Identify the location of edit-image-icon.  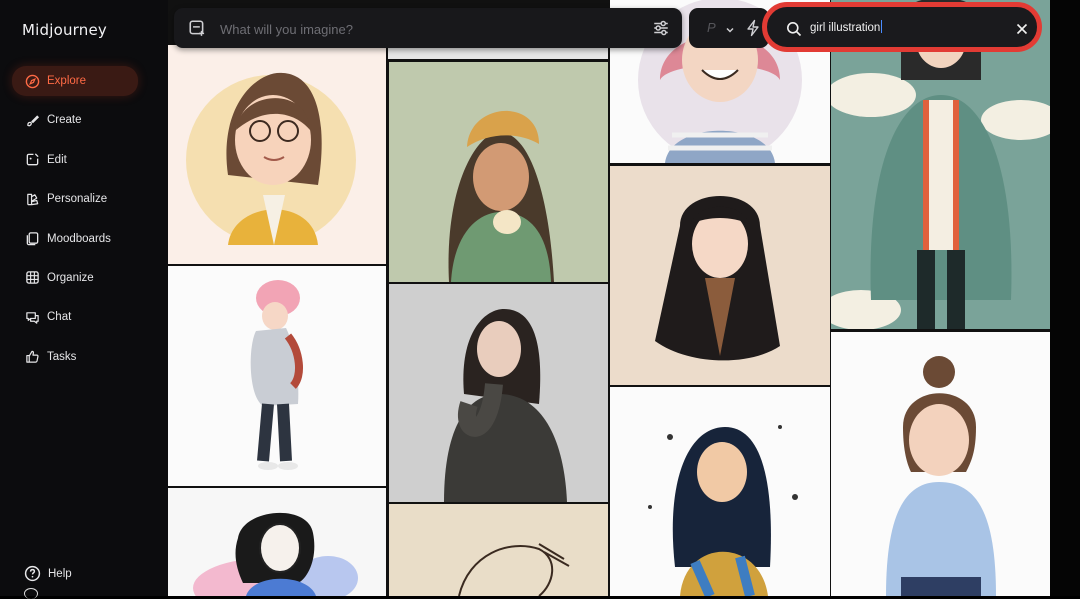
(32, 160).